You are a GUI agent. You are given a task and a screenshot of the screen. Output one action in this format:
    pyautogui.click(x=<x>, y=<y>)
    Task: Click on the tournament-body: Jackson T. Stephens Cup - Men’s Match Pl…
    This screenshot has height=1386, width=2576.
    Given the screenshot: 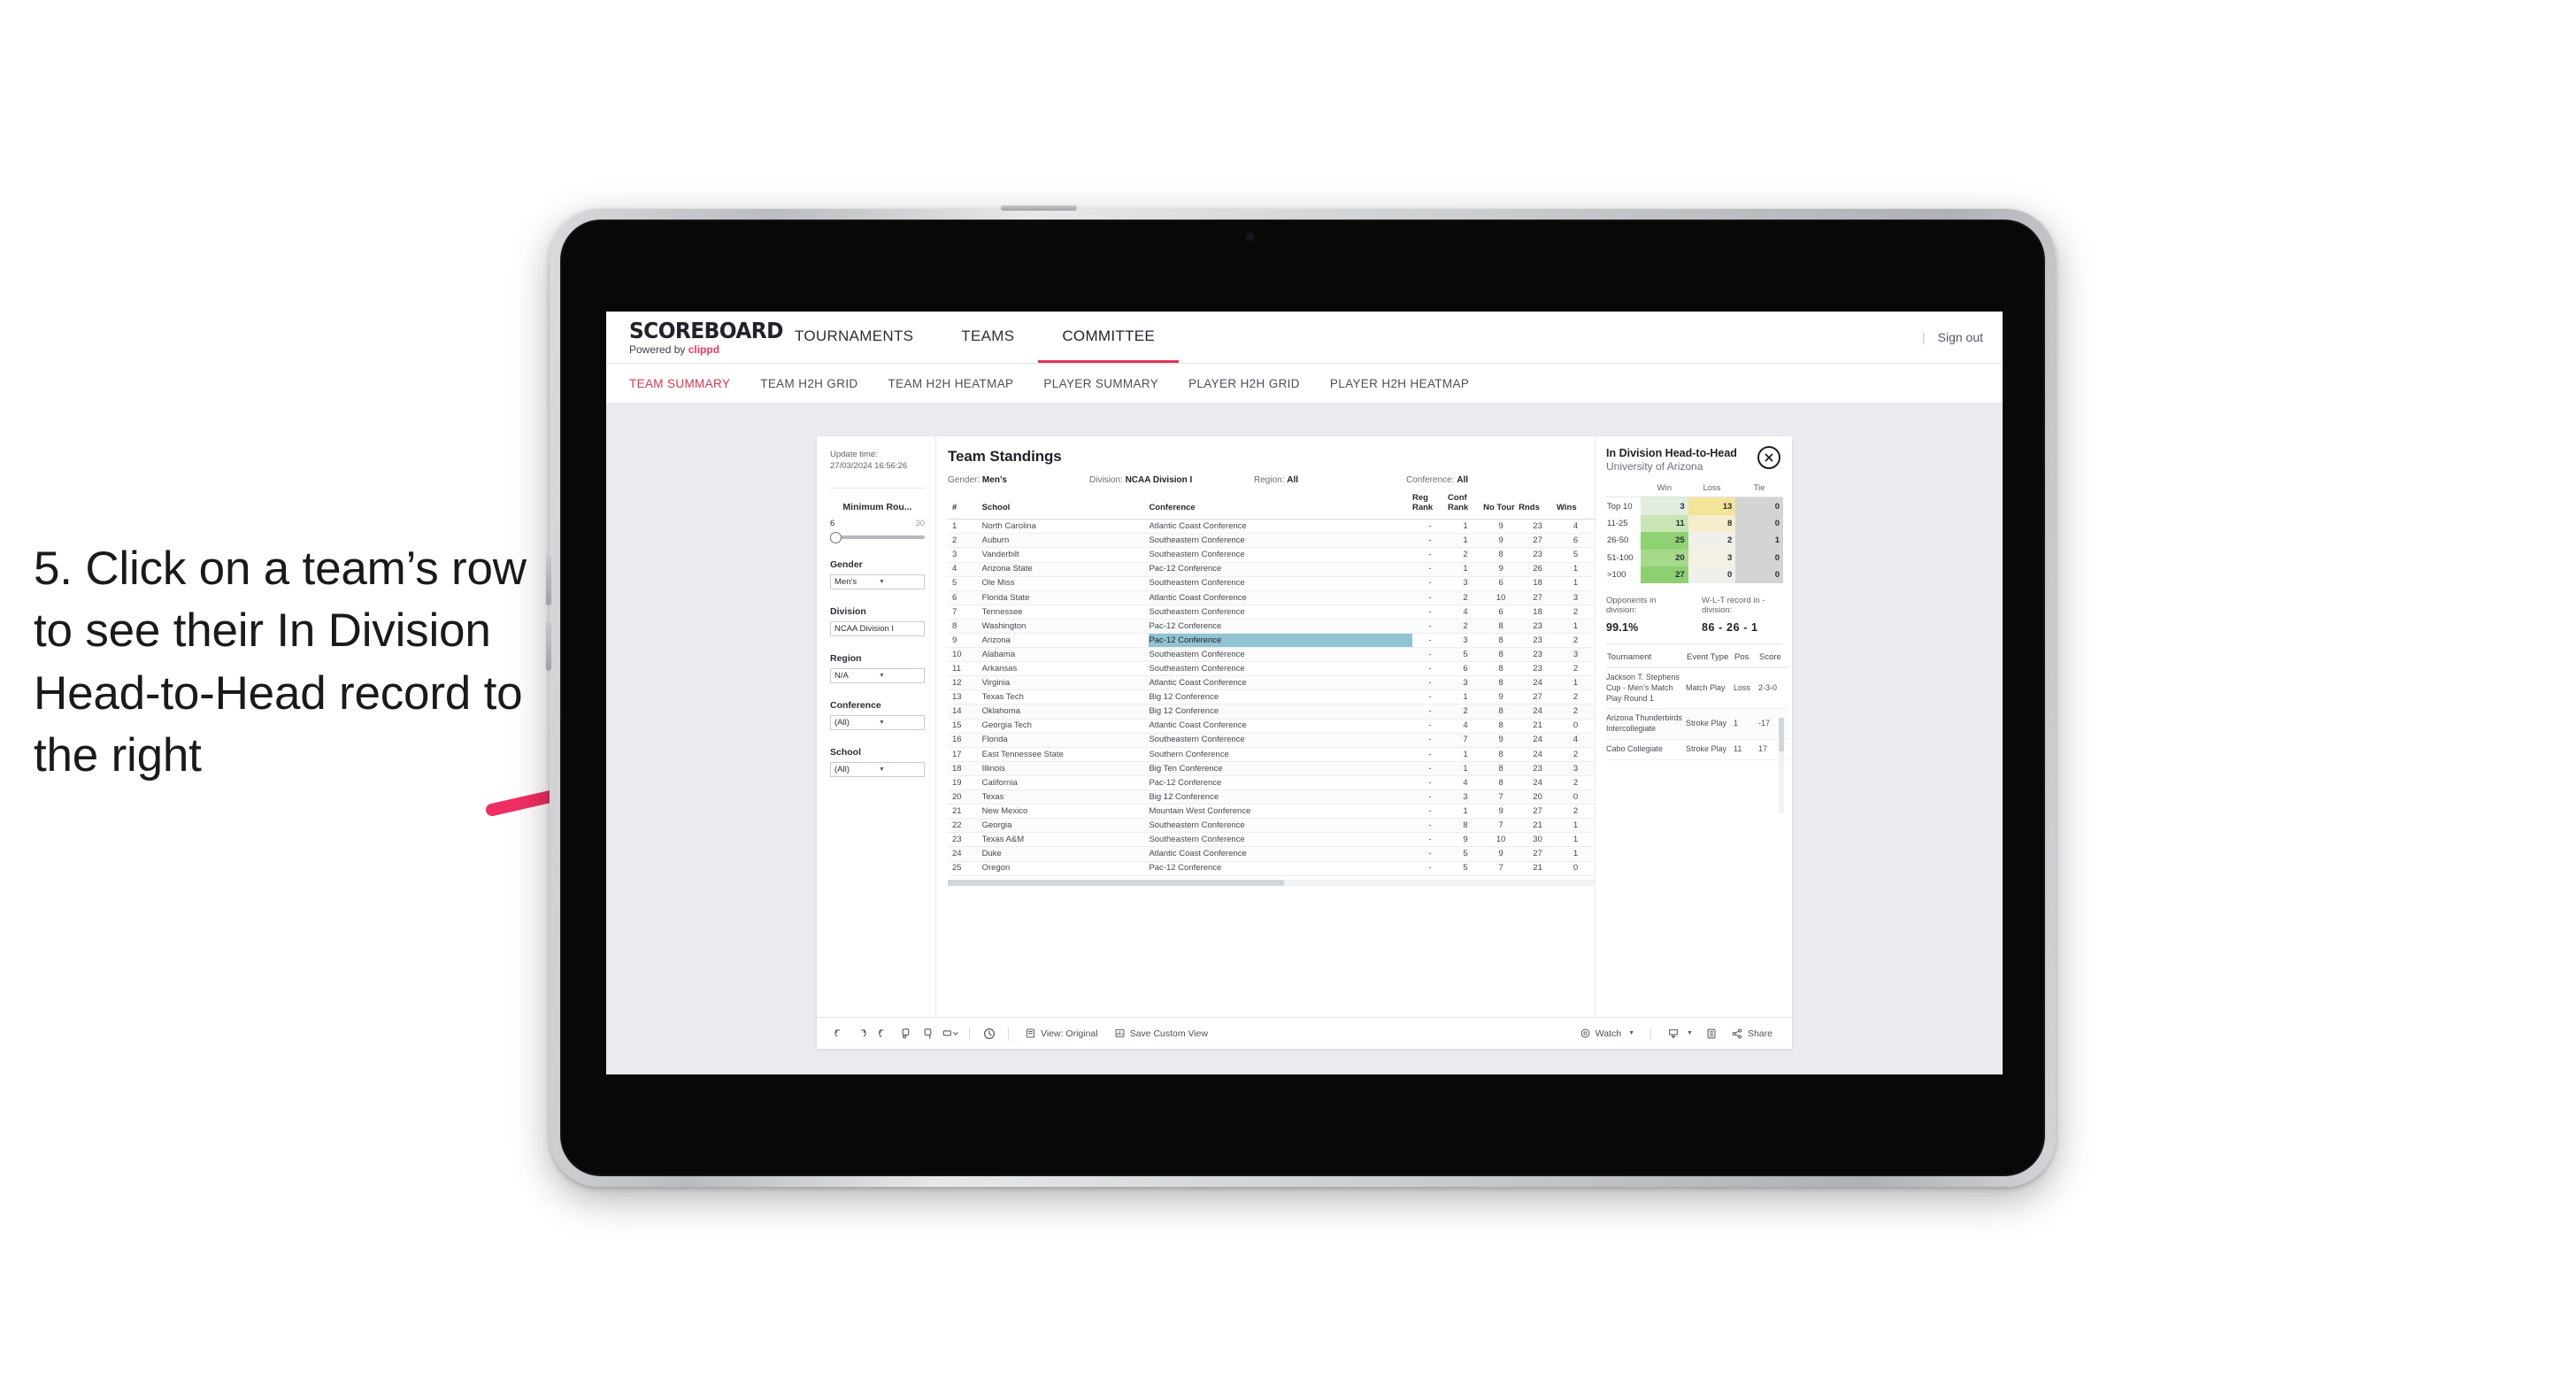 What is the action you would take?
    pyautogui.click(x=1697, y=713)
    